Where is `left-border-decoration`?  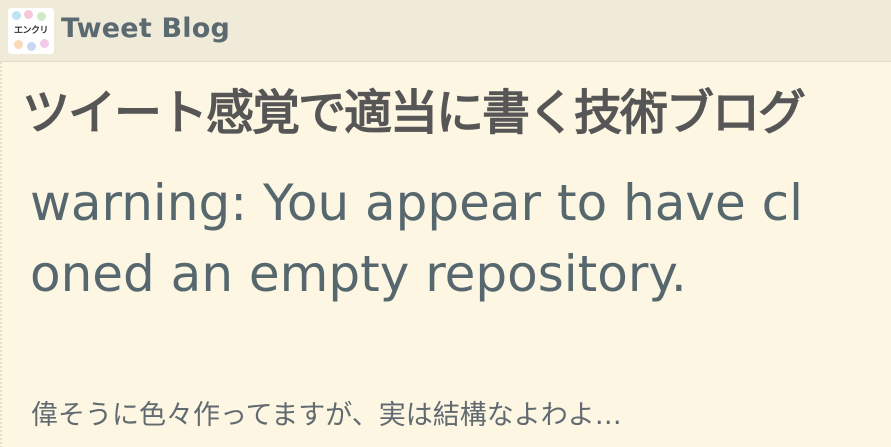 left-border-decoration is located at coordinates (1, 254).